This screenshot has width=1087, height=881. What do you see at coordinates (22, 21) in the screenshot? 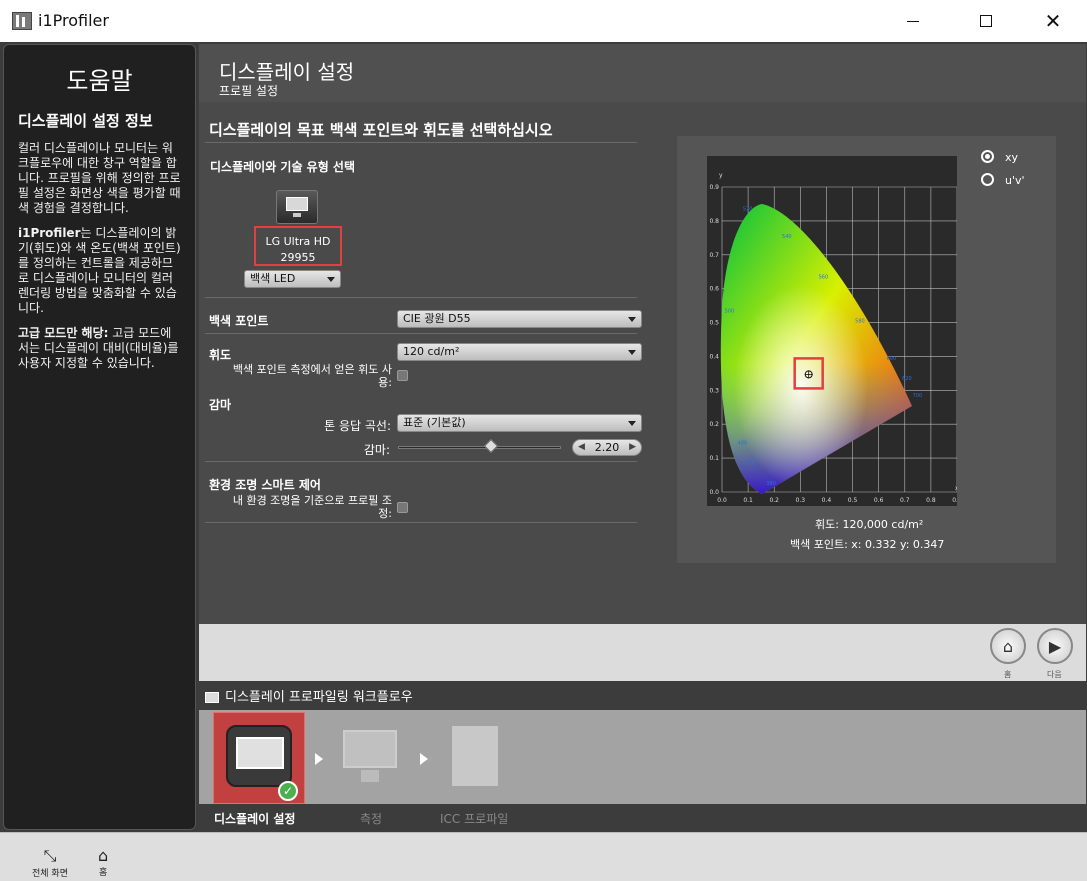
I see `app-logo-icon` at bounding box center [22, 21].